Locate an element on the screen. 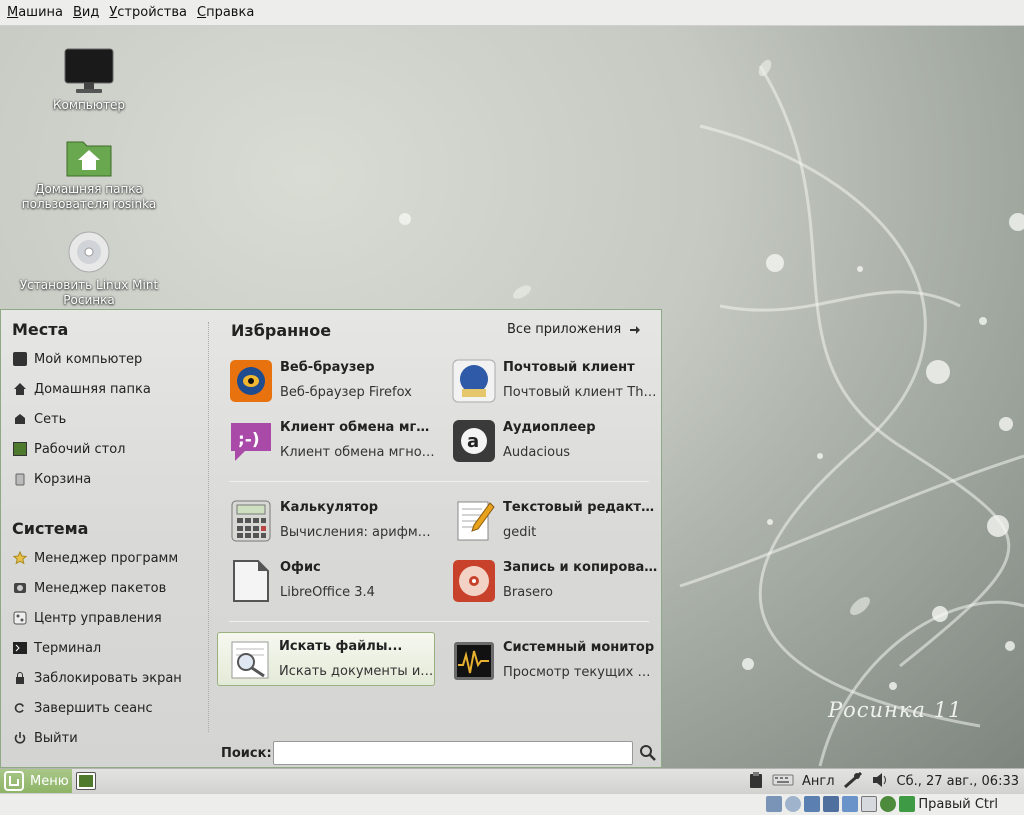  app-name: Текстовый редактор is located at coordinates (580, 507).